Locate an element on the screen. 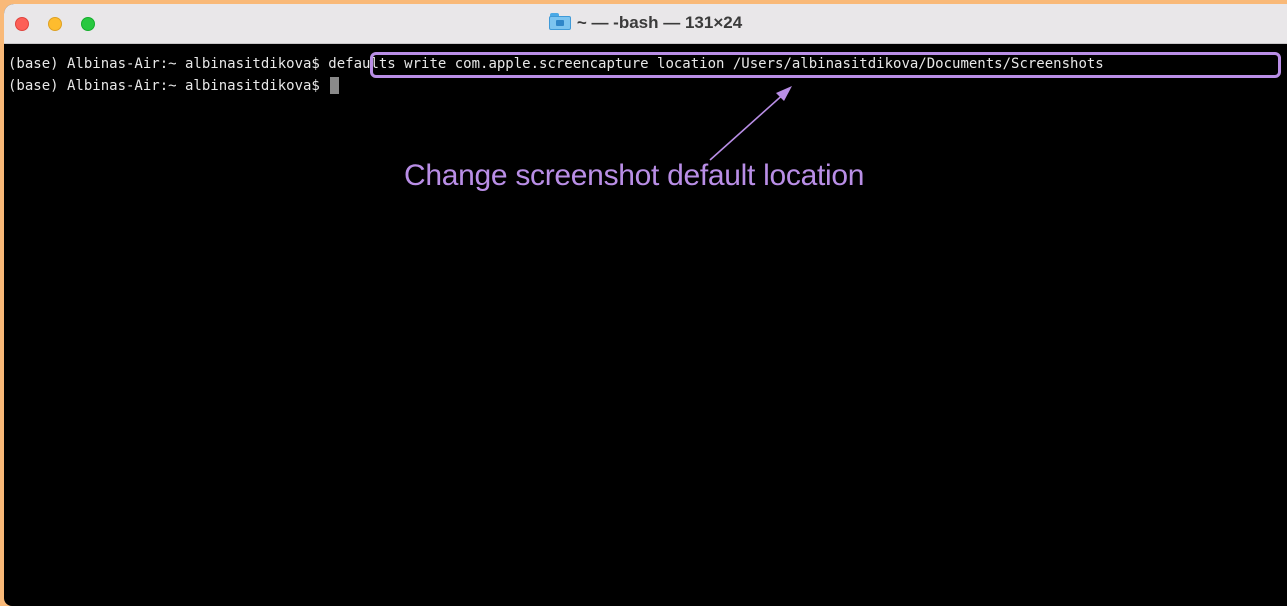  annotation-label: Change screenshot default location is located at coordinates (634, 175).